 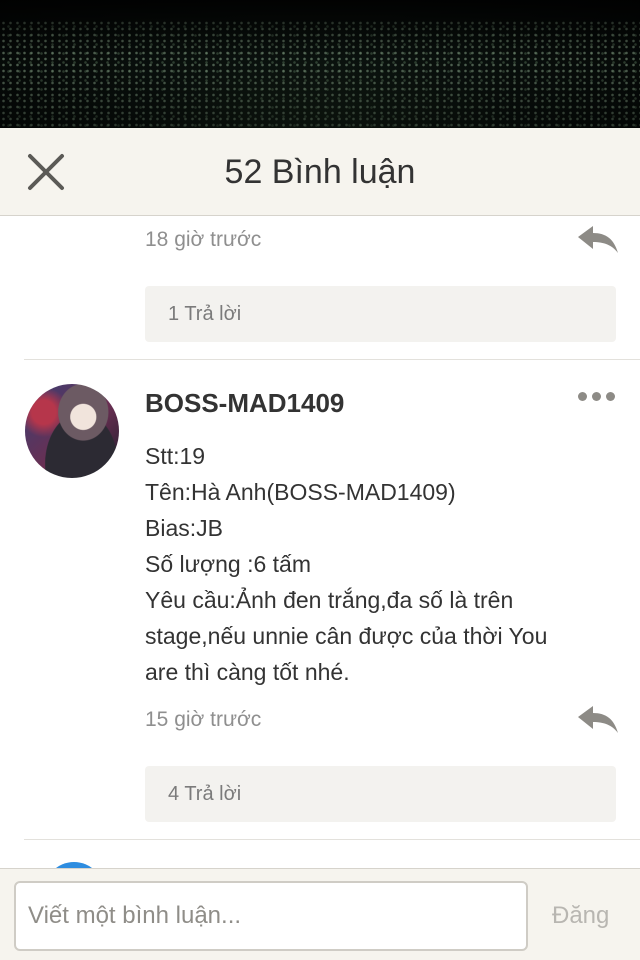 What do you see at coordinates (380, 314) in the screenshot?
I see `view-replies-button: 1 Trả lời` at bounding box center [380, 314].